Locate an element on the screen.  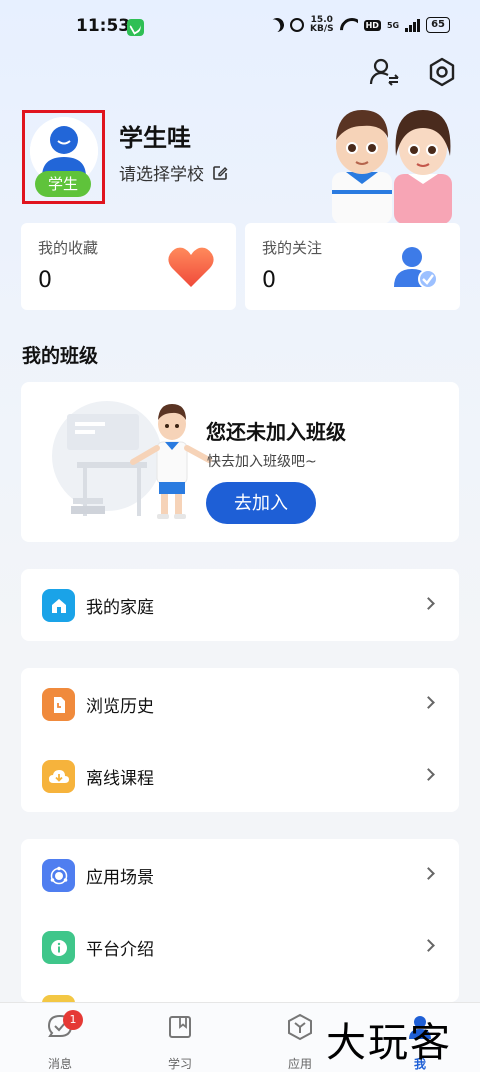
select-school-link: 请选择学校 is located at coordinates (173, 172).